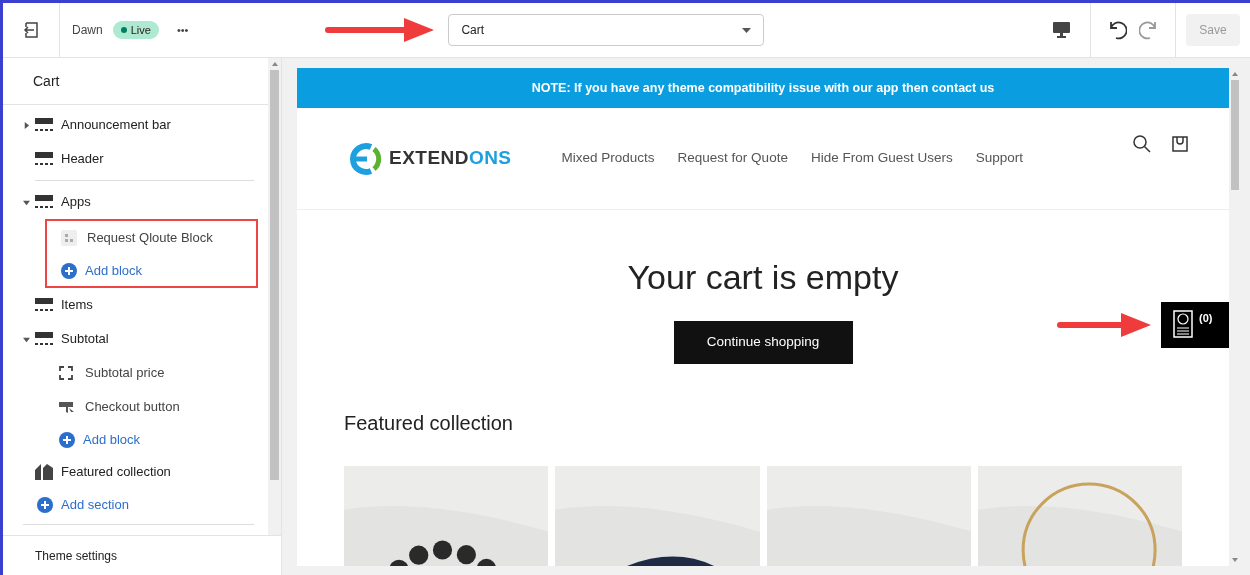 The width and height of the screenshot is (1250, 575). What do you see at coordinates (429, 423) in the screenshot?
I see `section-heading: Featured collection` at bounding box center [429, 423].